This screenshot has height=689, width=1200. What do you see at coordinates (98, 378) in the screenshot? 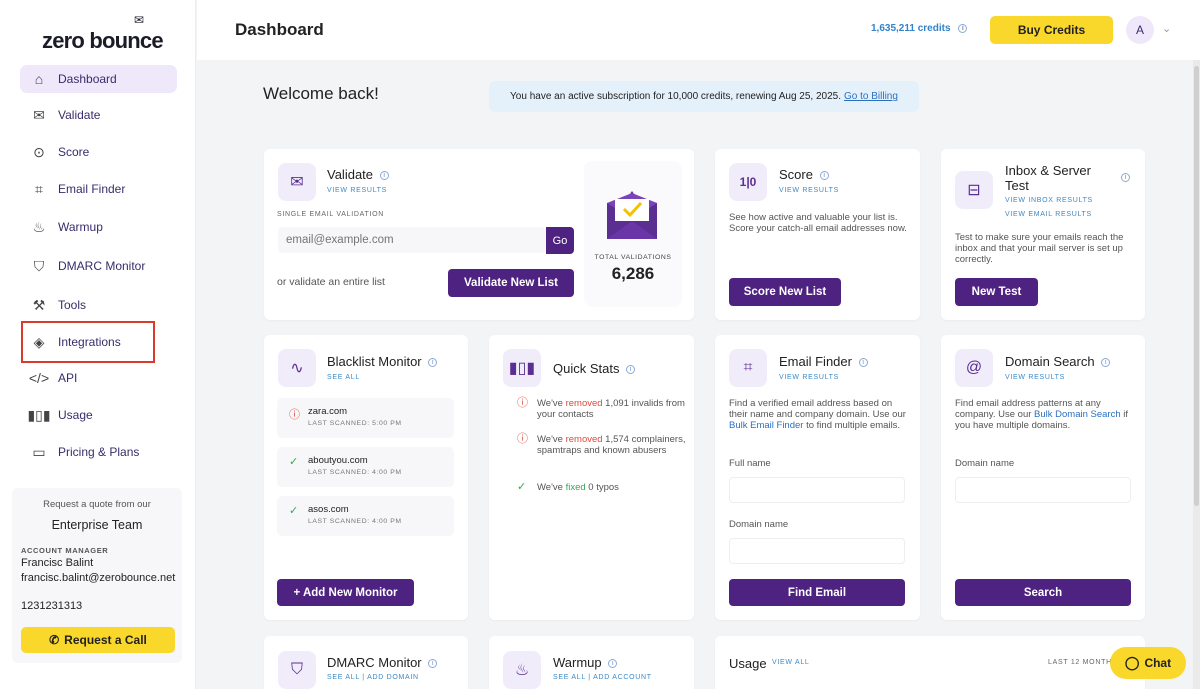
I see `sidebar-item-api: </> API` at bounding box center [98, 378].